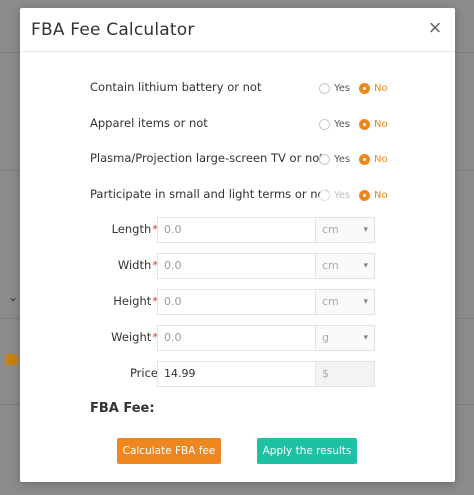  What do you see at coordinates (113, 30) in the screenshot?
I see `dialog-title: FBA Fee Calculator` at bounding box center [113, 30].